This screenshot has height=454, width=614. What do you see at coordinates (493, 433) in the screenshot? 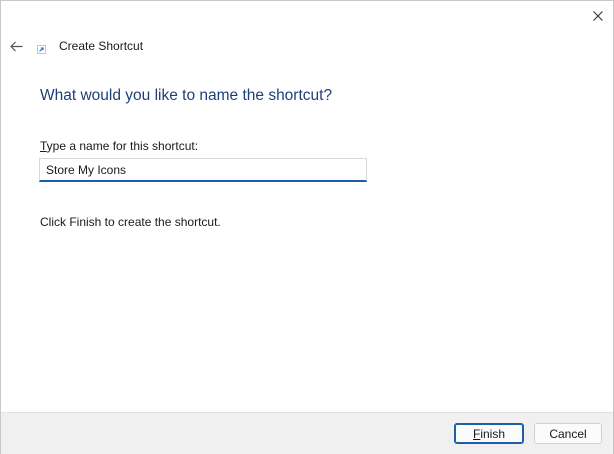
I see `finish-label-text: inish` at bounding box center [493, 433].